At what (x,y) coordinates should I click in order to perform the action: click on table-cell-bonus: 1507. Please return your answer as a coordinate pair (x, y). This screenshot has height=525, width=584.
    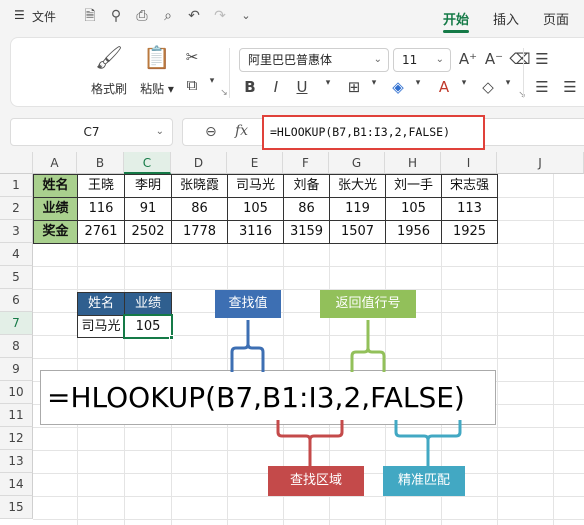
    Looking at the image, I should click on (357, 232).